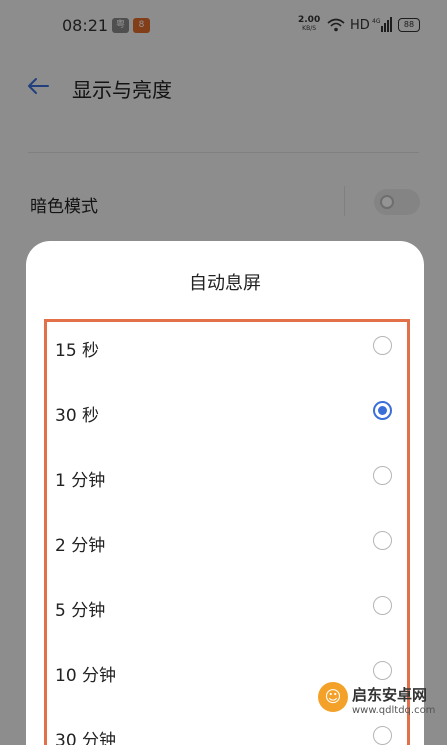 This screenshot has height=745, width=447. What do you see at coordinates (225, 346) in the screenshot?
I see `option-15-seconds: 15 秒` at bounding box center [225, 346].